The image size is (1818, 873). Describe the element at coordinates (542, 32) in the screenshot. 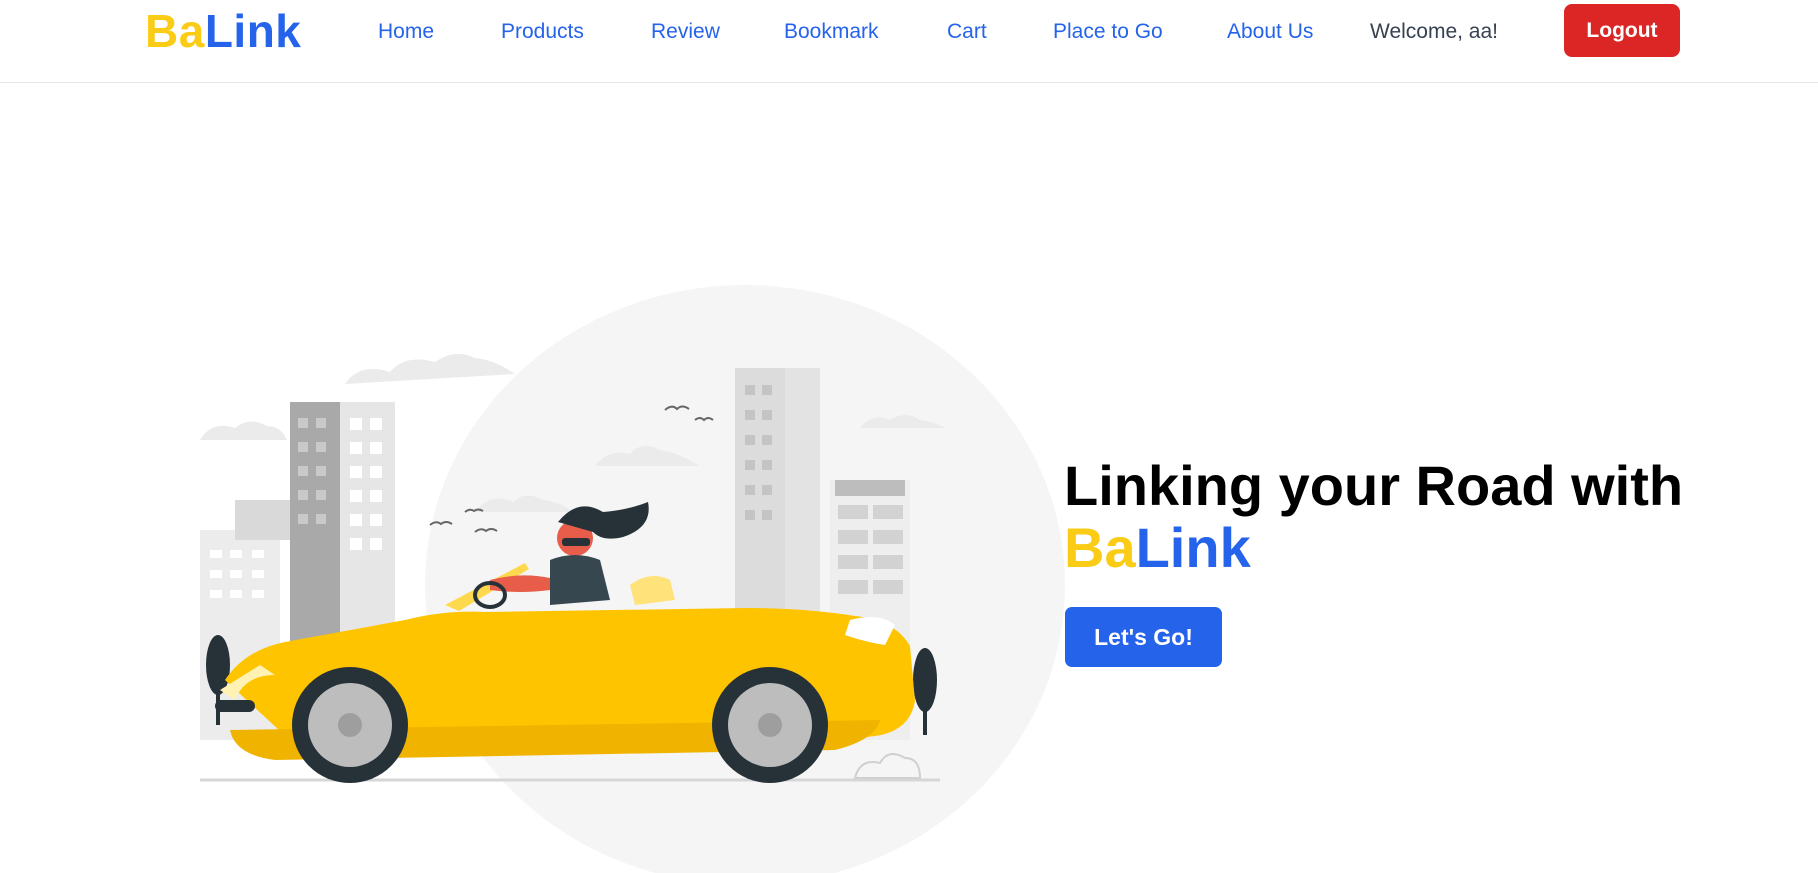

I see `nav-products: Products` at that location.